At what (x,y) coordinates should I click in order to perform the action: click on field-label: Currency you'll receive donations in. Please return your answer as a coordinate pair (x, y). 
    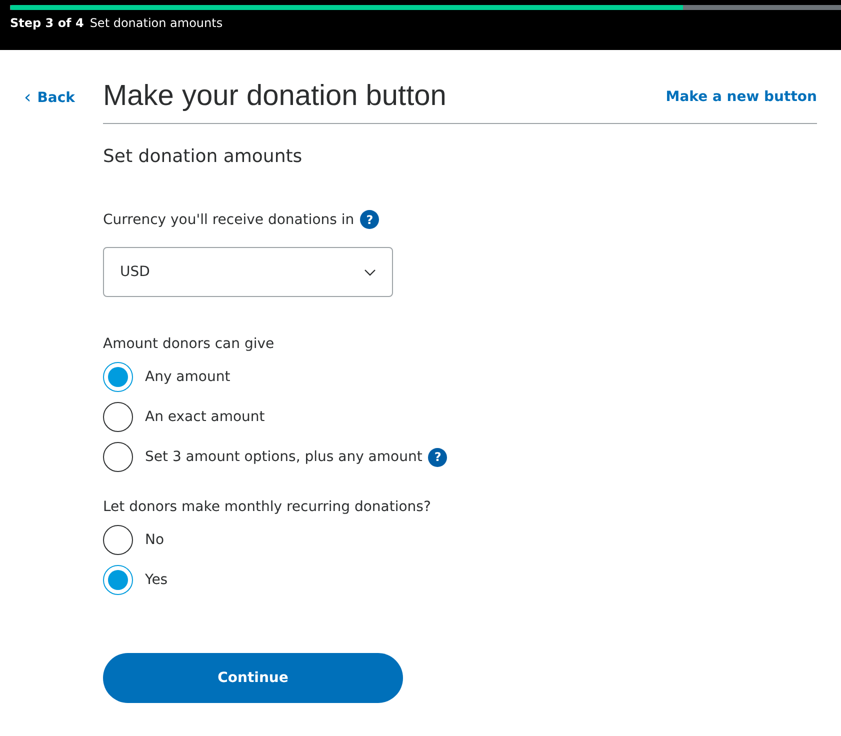
    Looking at the image, I should click on (228, 220).